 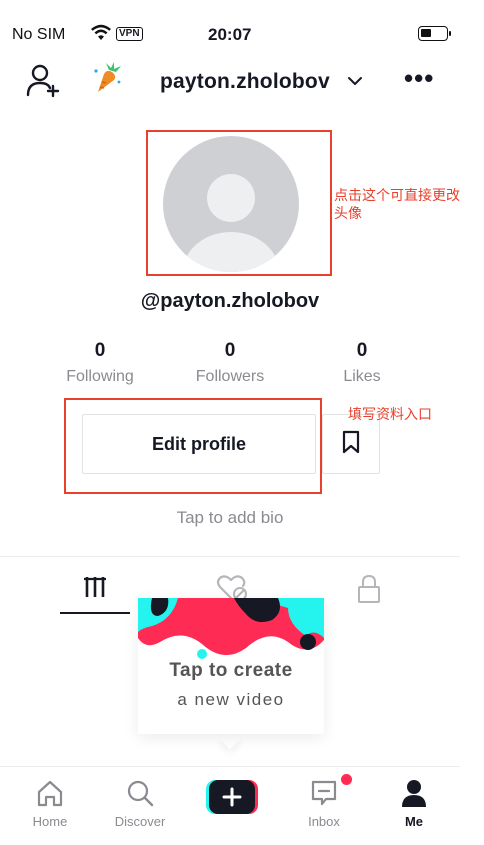 I want to click on avatar-head, so click(x=231, y=198).